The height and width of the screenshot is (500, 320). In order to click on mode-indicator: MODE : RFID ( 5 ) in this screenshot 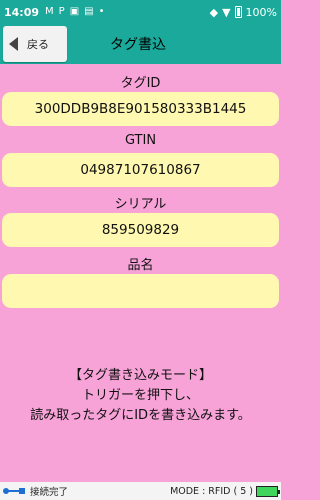, I will do `click(211, 491)`.